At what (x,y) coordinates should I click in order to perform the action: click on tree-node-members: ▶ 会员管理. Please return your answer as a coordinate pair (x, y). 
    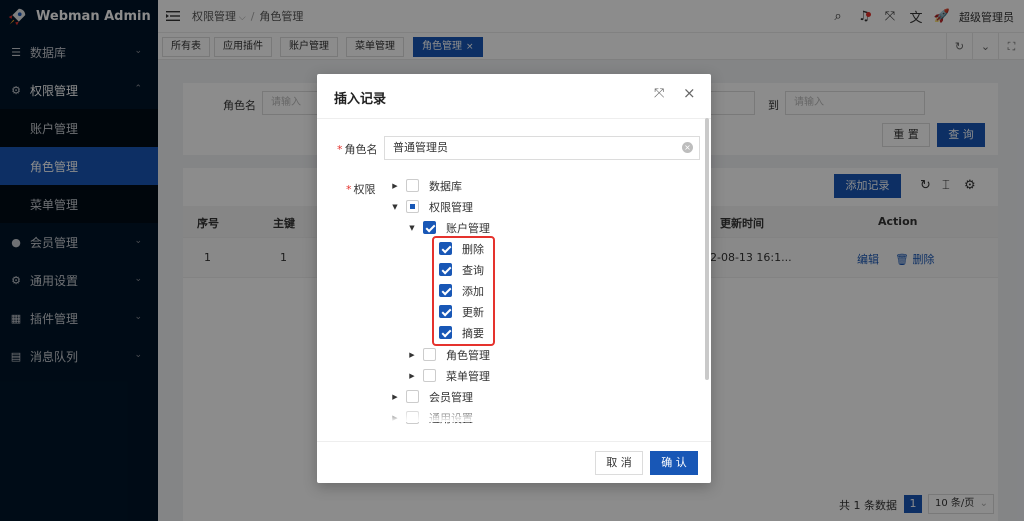
    Looking at the image, I should click on (431, 396).